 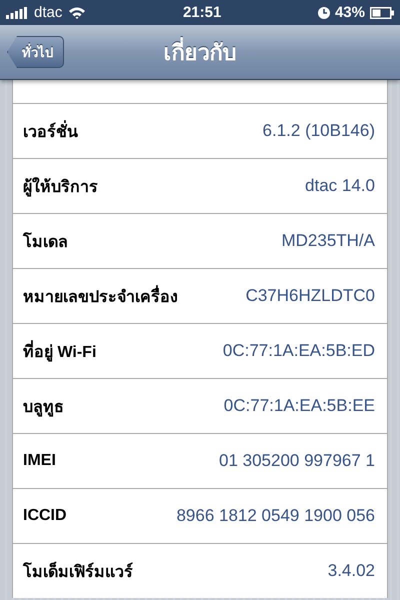 What do you see at coordinates (43, 408) in the screenshot?
I see `row-label: บลูทูธ` at bounding box center [43, 408].